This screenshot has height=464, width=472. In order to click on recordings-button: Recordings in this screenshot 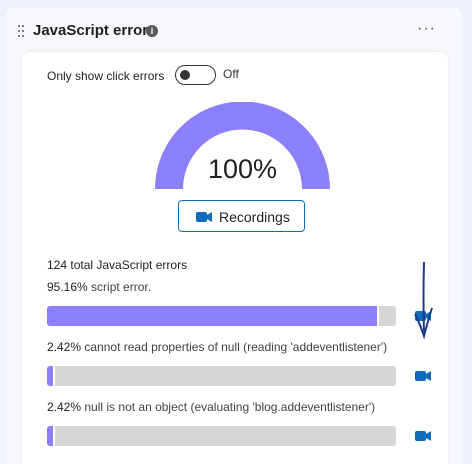, I will do `click(241, 216)`.